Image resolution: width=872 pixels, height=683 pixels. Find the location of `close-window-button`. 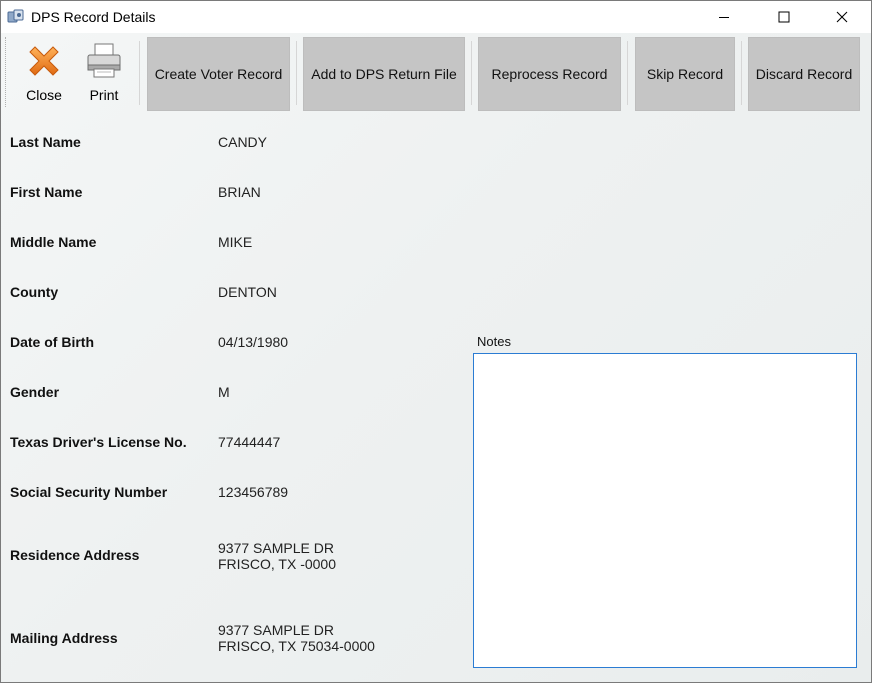

close-window-button is located at coordinates (842, 17).